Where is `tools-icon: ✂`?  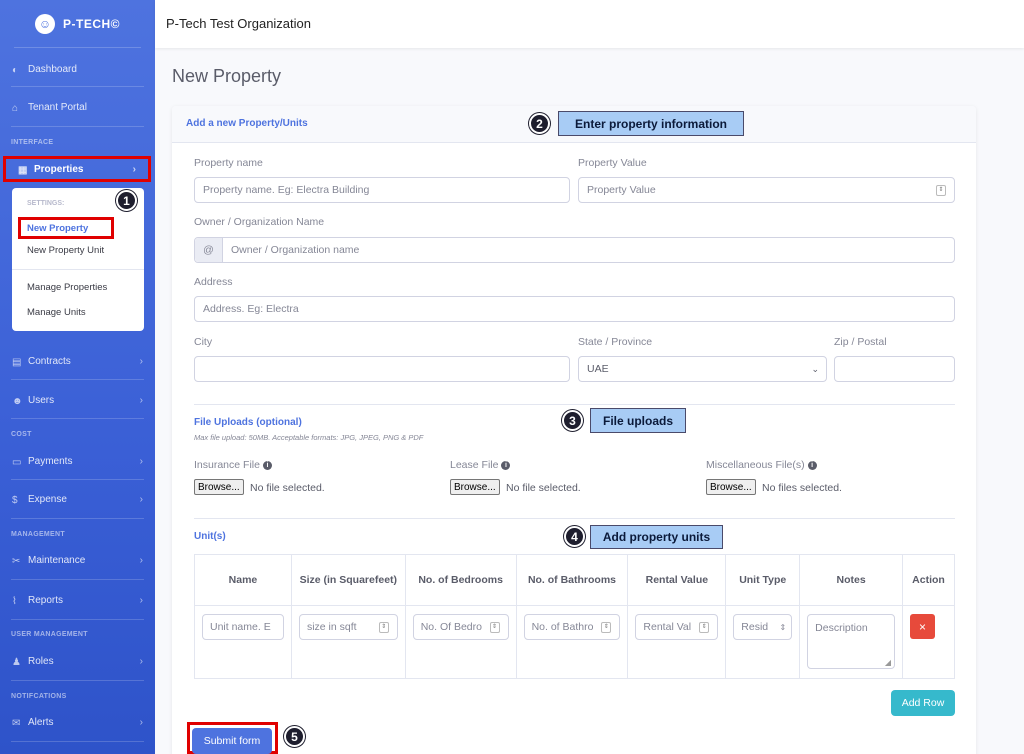
tools-icon: ✂ is located at coordinates (16, 561).